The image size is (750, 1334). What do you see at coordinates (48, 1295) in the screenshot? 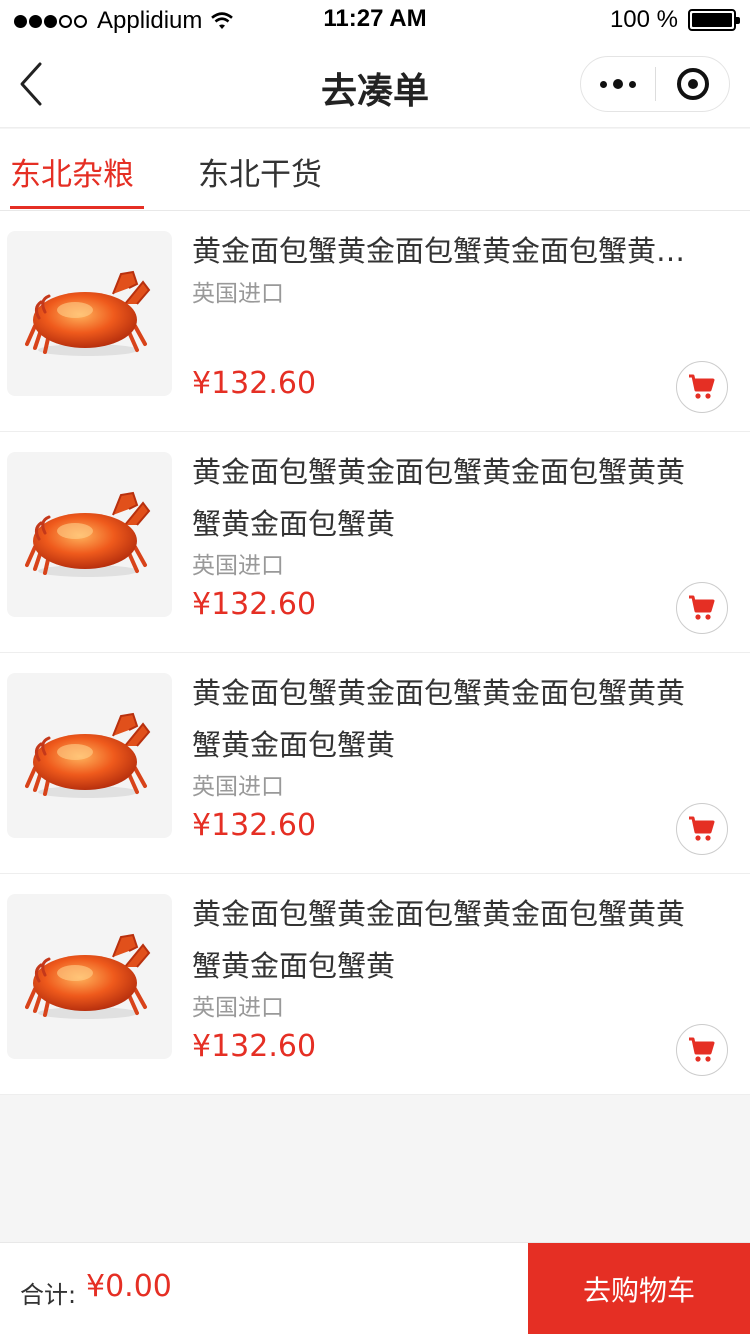
I see `total-label: 合计:` at bounding box center [48, 1295].